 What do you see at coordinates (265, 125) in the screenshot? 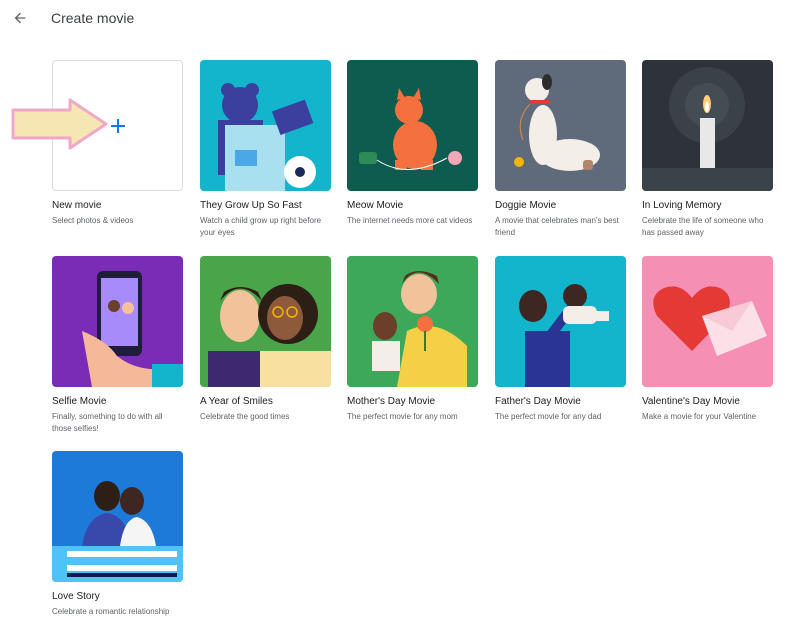
I see `grow-up-thumbnail` at bounding box center [265, 125].